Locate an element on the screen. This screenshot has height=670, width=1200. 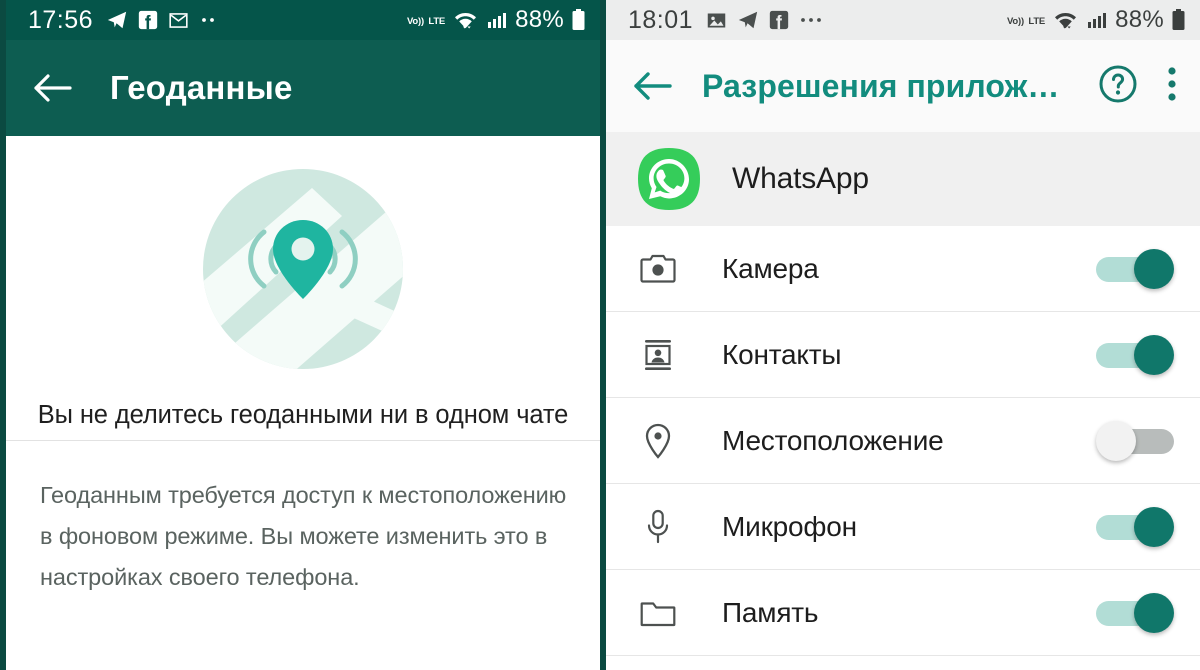
permission-row-location: Местоположение is located at coordinates (903, 441).